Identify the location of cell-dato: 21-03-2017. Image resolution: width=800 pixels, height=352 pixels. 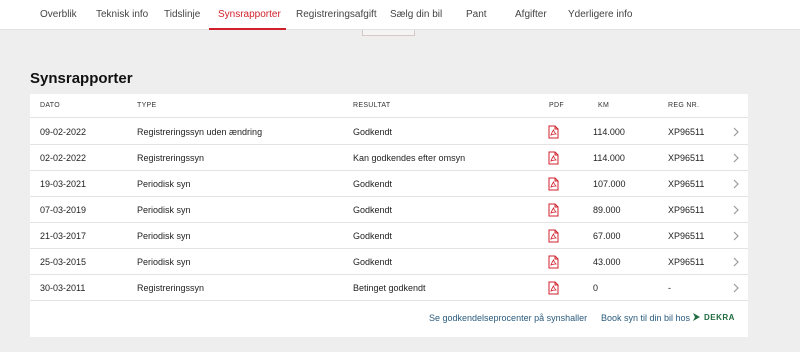
(63, 236).